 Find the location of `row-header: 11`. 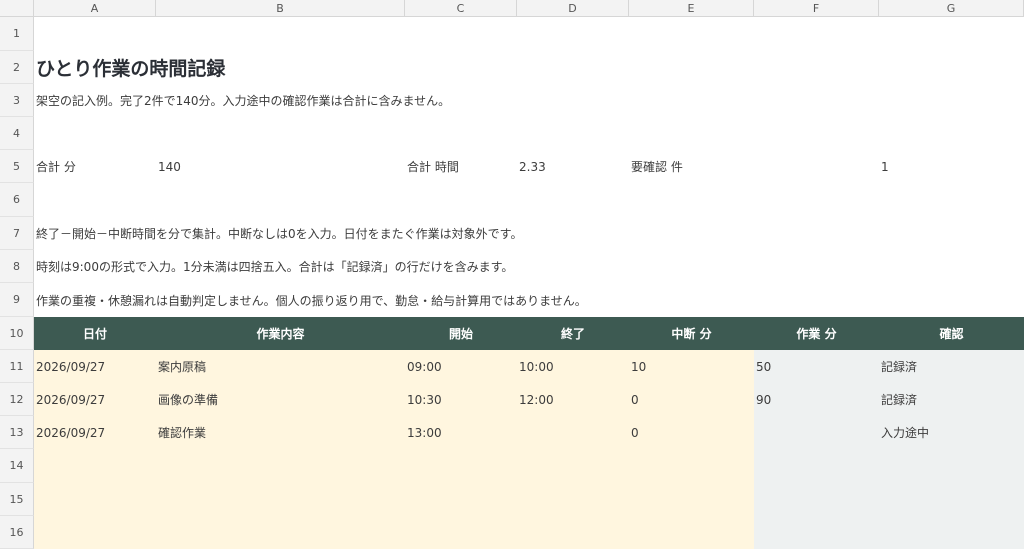

row-header: 11 is located at coordinates (17, 366).